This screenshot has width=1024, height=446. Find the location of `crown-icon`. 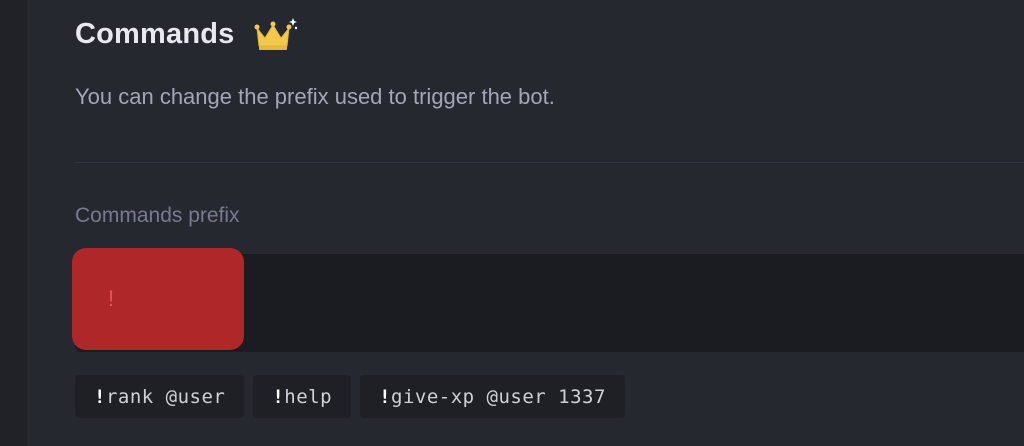

crown-icon is located at coordinates (276, 34).